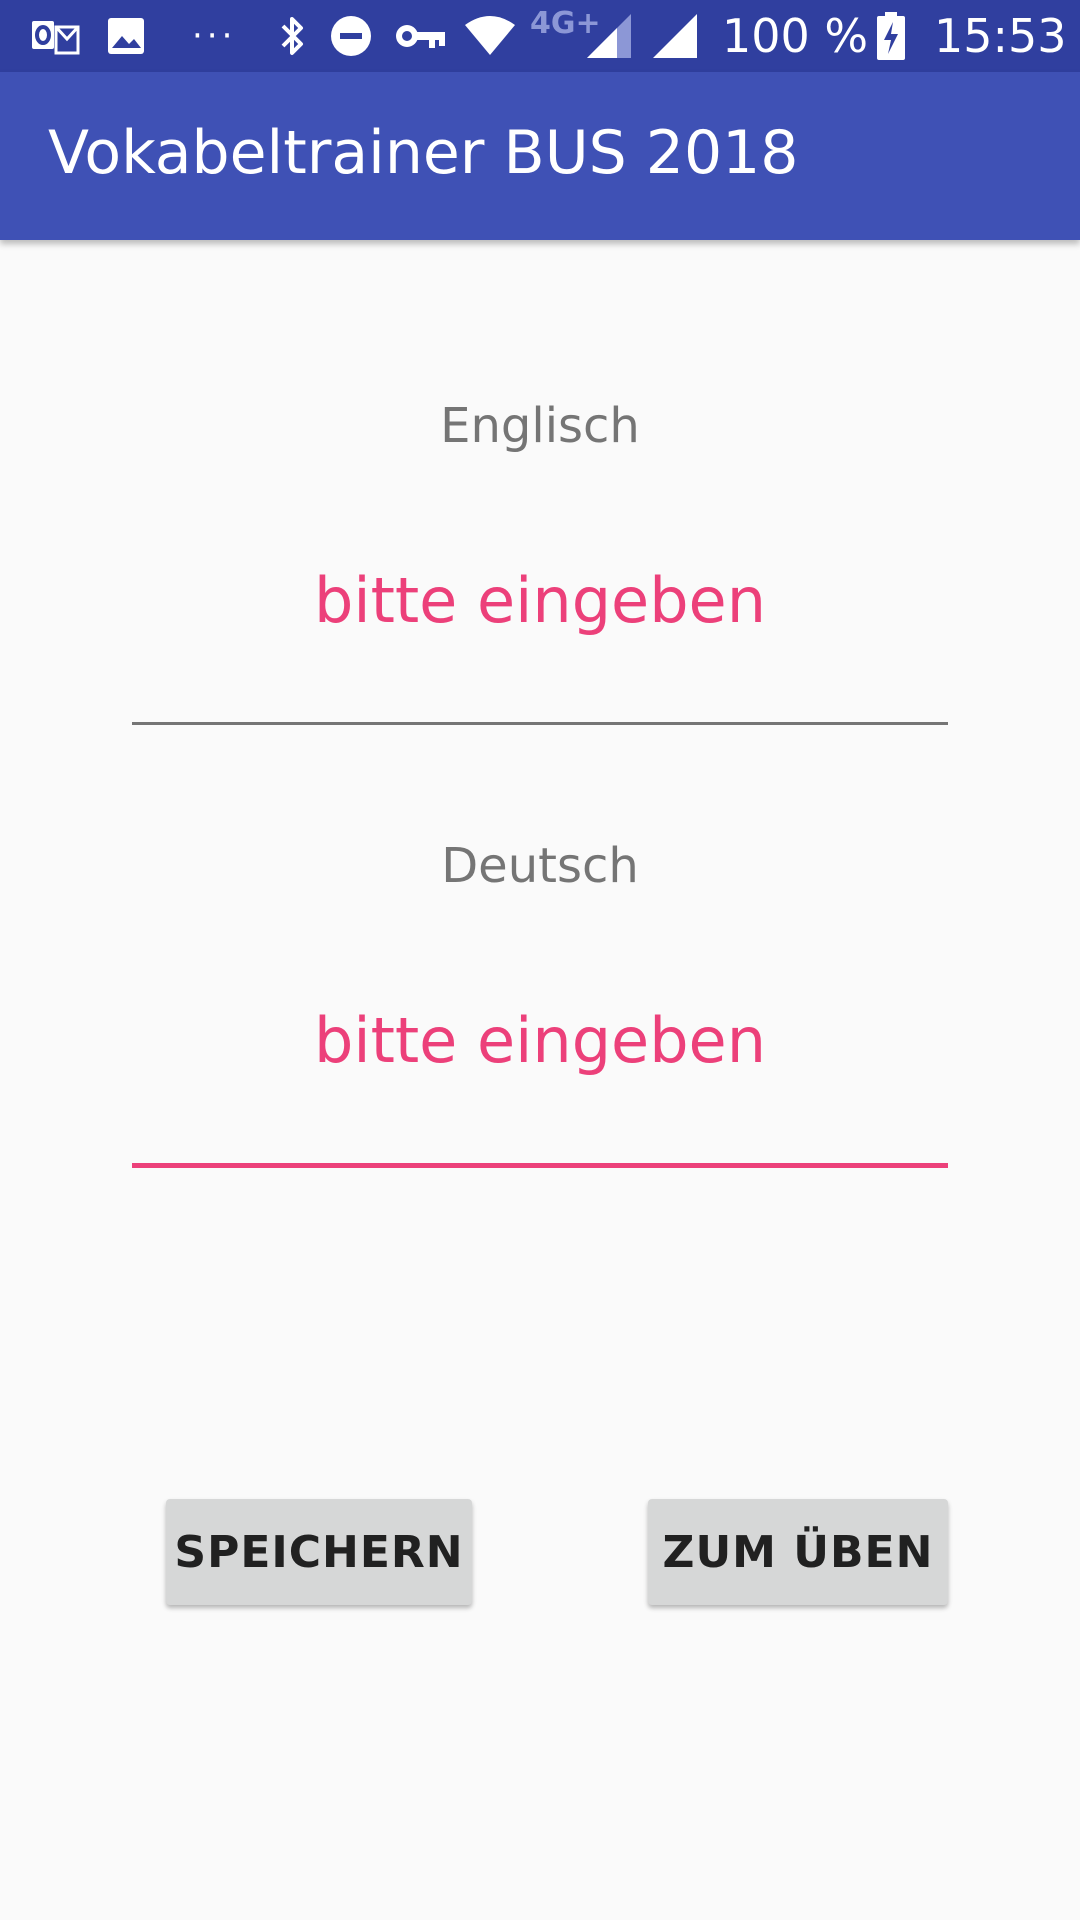 This screenshot has width=1080, height=1920. I want to click on battery-percentage: 100 %, so click(795, 36).